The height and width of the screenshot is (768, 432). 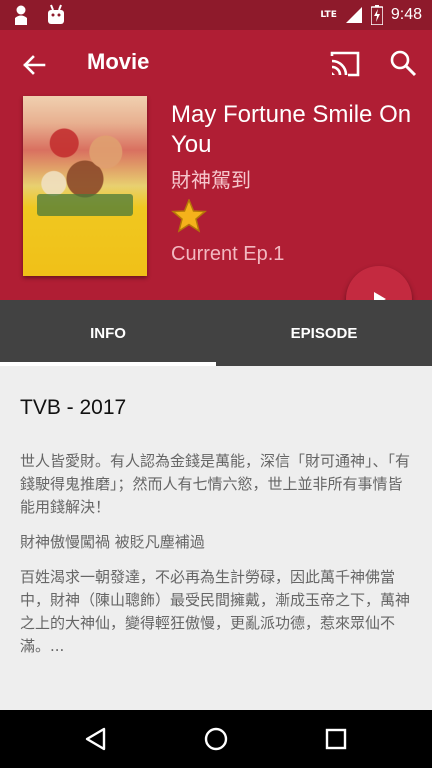 What do you see at coordinates (73, 407) in the screenshot?
I see `network-year-heading: TVB - 2017` at bounding box center [73, 407].